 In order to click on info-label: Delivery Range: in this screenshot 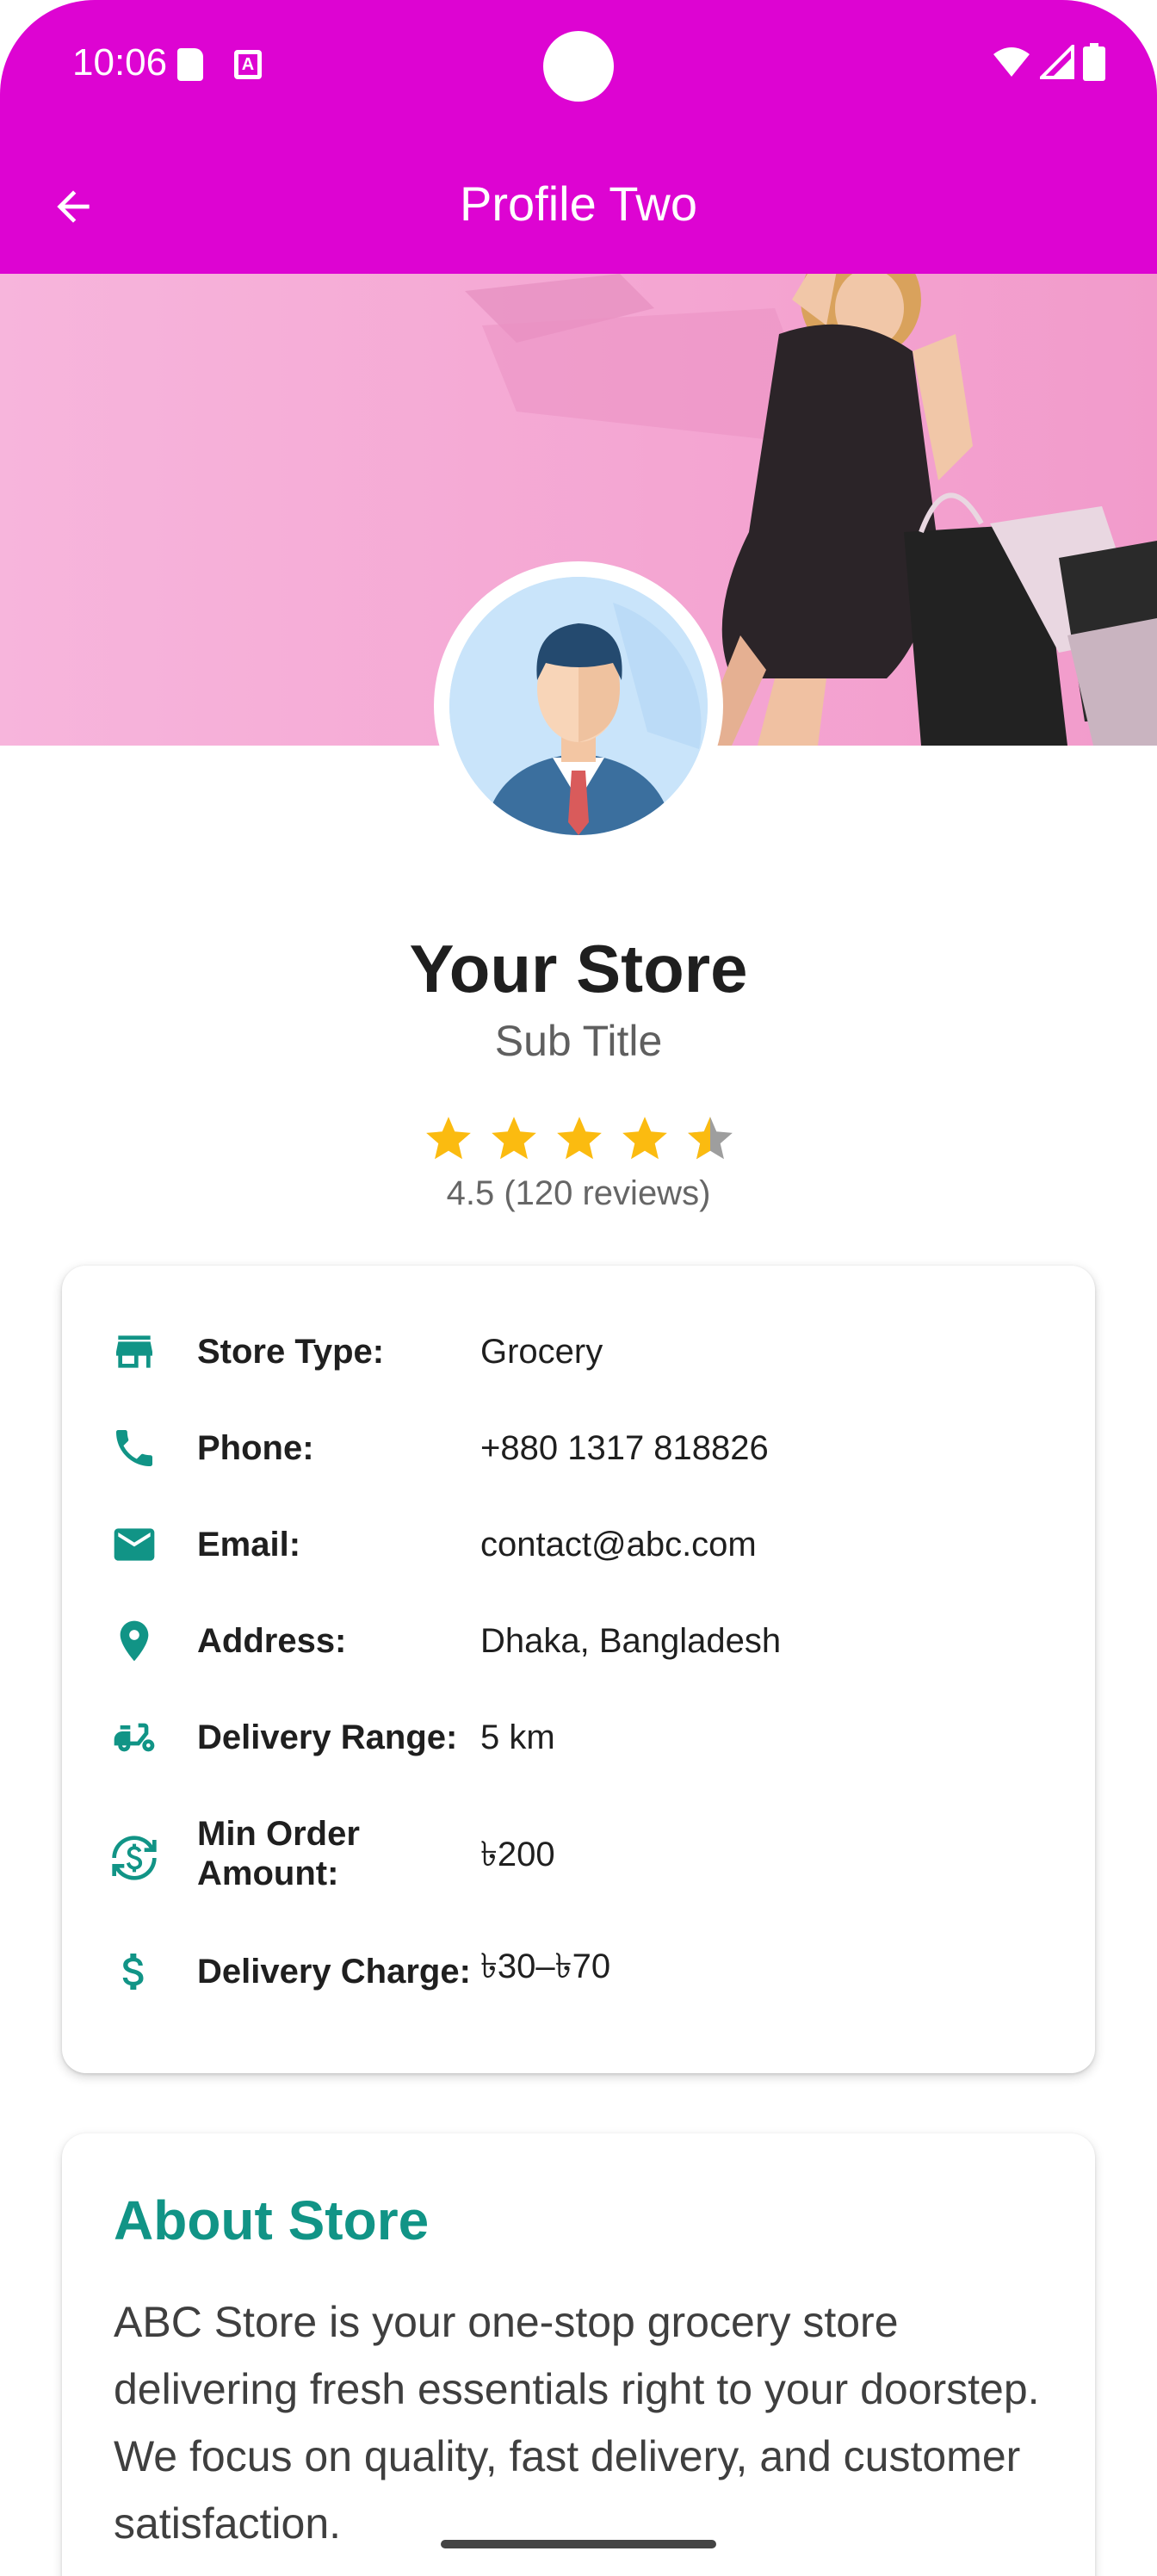, I will do `click(327, 1737)`.